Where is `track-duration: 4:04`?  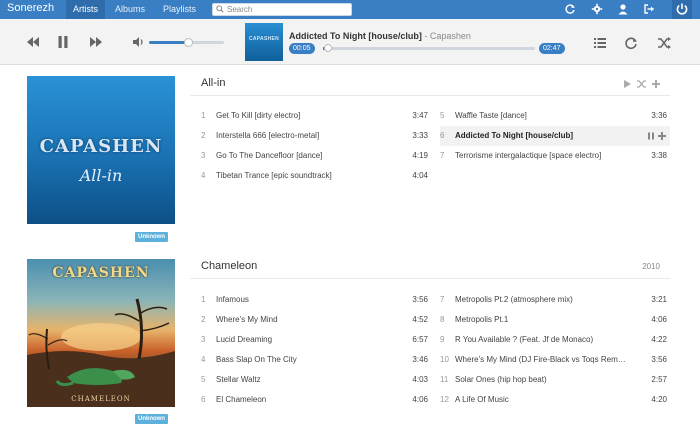 track-duration: 4:04 is located at coordinates (420, 175).